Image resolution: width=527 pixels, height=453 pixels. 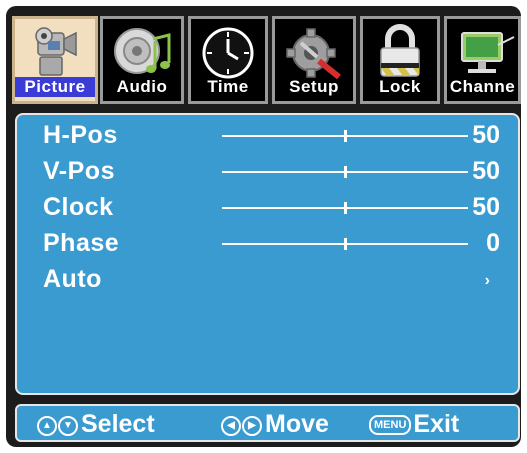 I want to click on tab-lock: Lock, so click(x=400, y=60).